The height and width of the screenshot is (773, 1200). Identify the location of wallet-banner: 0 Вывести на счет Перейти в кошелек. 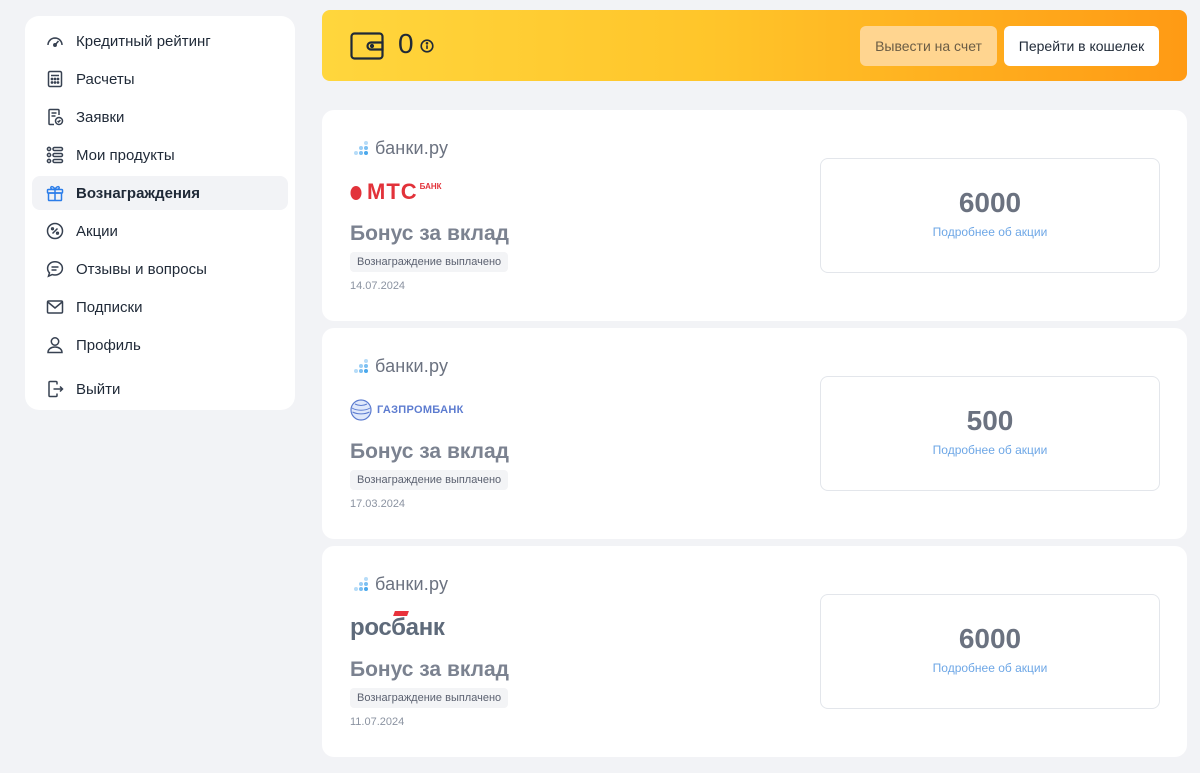
(754, 45).